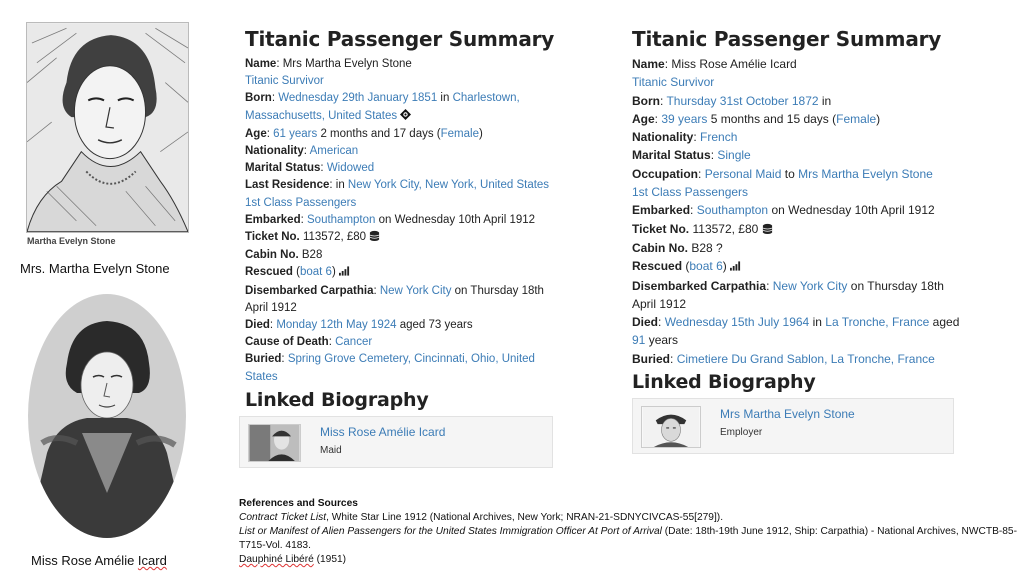 Image resolution: width=1024 pixels, height=571 pixels. What do you see at coordinates (400, 273) in the screenshot?
I see `rescued-row: Rescued (boat 6)` at bounding box center [400, 273].